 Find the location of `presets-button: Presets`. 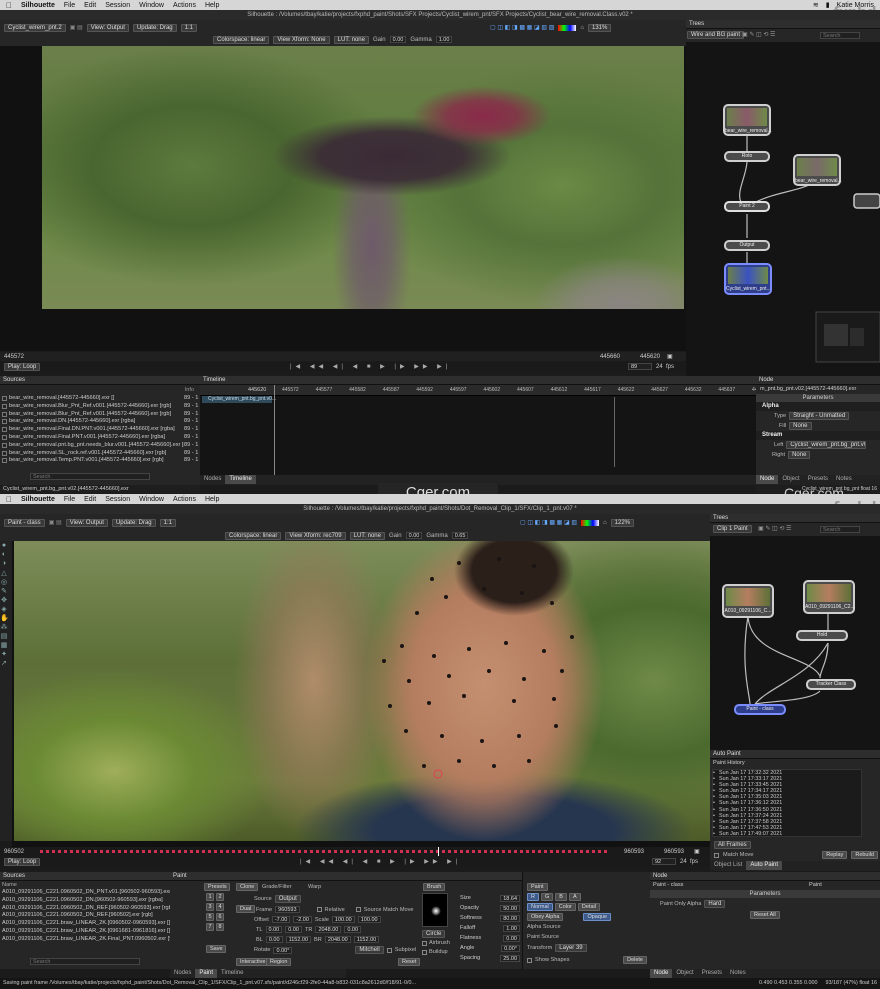

presets-button: Presets is located at coordinates (217, 887).